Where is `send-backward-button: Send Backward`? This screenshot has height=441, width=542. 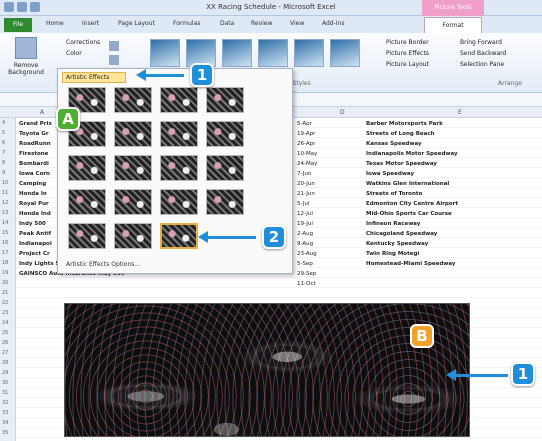 send-backward-button: Send Backward is located at coordinates (483, 53).